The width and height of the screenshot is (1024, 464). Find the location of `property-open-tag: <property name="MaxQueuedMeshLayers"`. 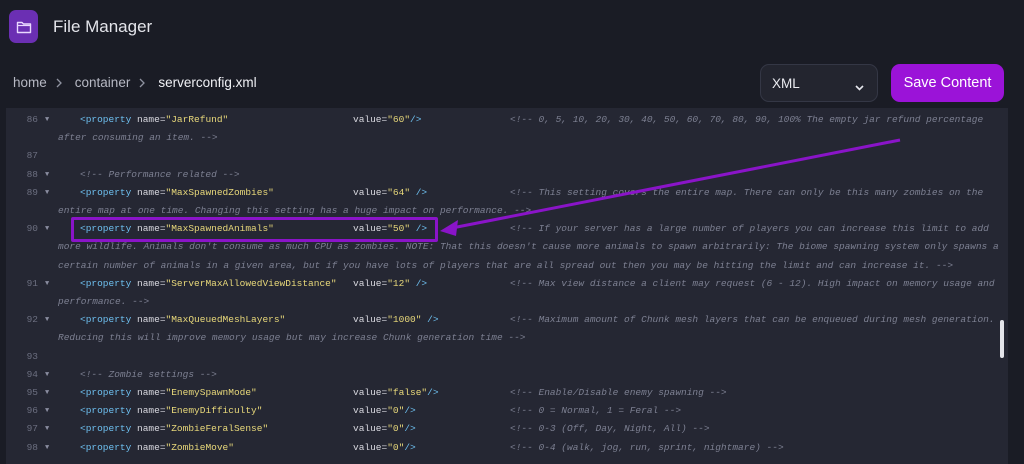

property-open-tag: <property name="MaxQueuedMeshLayers" is located at coordinates (182, 320).